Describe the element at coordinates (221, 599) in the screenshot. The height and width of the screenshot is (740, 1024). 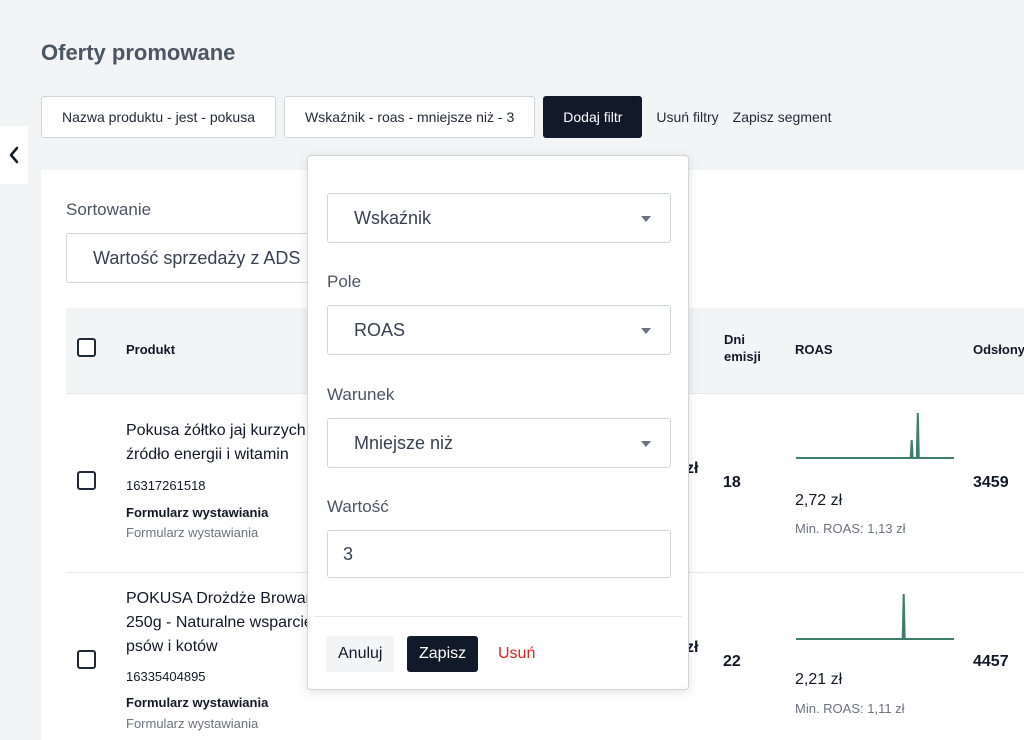
I see `product-name-line: POKUSA Drożdże Browarnicze` at that location.